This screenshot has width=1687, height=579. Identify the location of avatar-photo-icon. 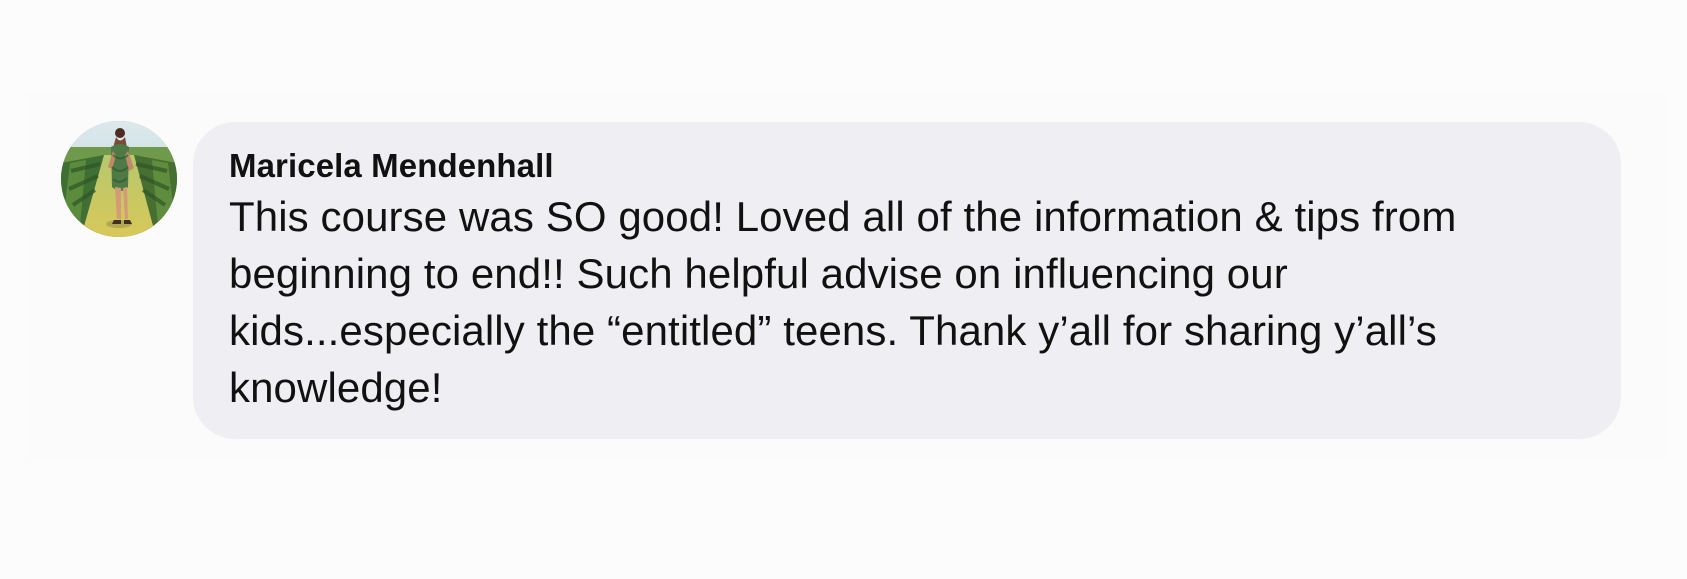
(119, 179).